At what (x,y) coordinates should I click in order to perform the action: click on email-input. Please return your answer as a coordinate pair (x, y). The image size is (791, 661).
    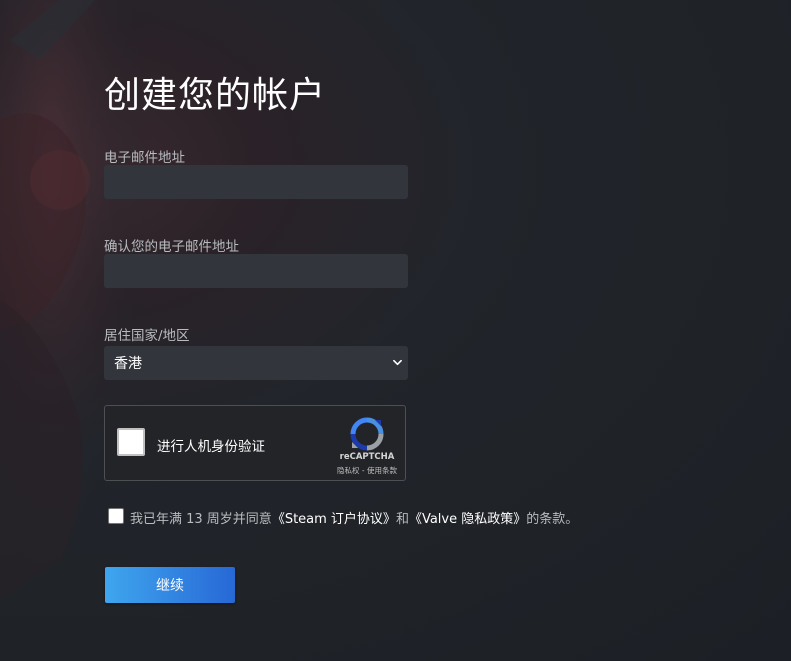
    Looking at the image, I should click on (256, 182).